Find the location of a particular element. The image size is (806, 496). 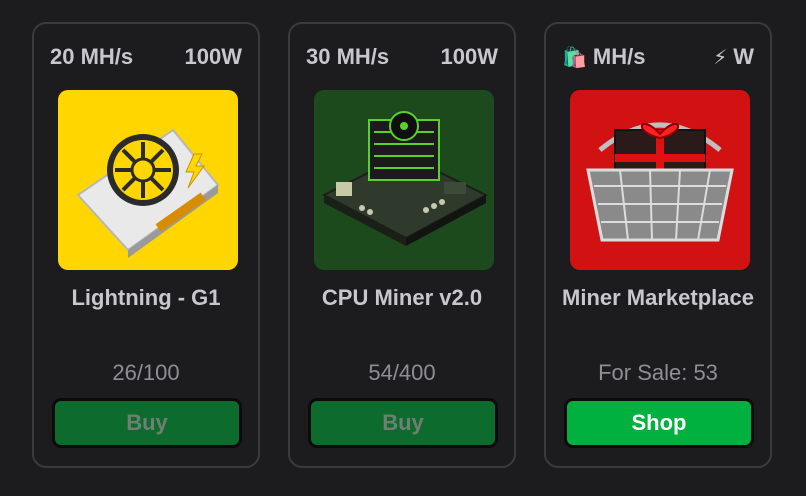

gift-basket-icon is located at coordinates (660, 180).